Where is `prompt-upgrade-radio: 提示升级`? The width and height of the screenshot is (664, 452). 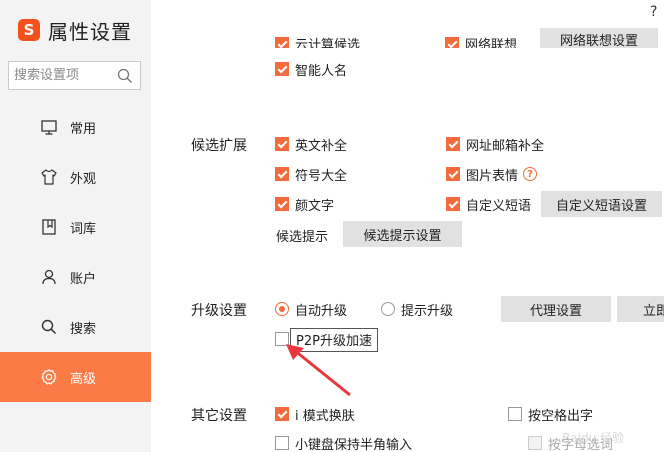
prompt-upgrade-radio: 提示升级 is located at coordinates (417, 309).